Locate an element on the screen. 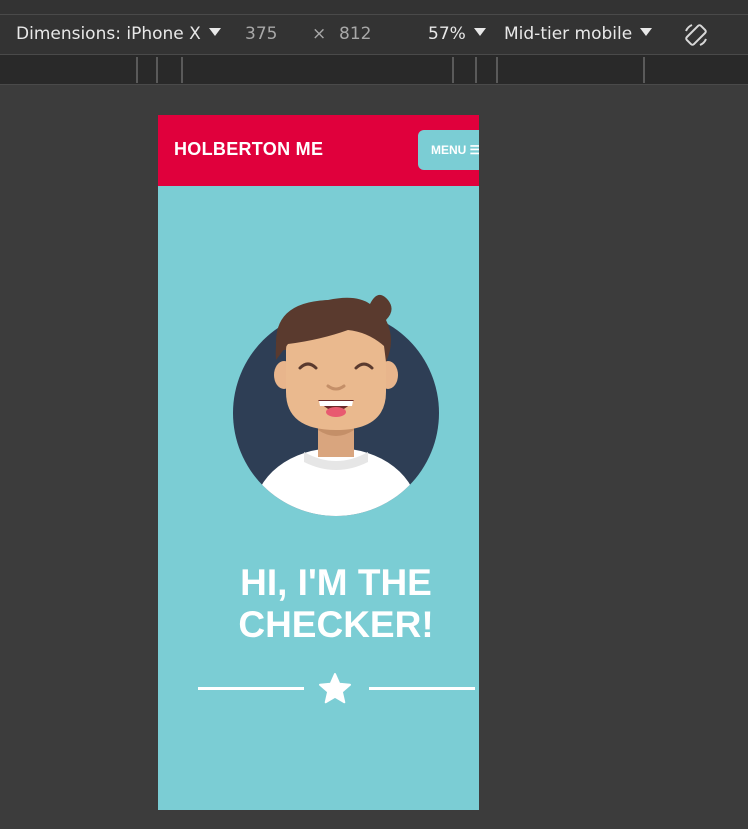 The width and height of the screenshot is (748, 829). hero-title-line-2: CHECKER! is located at coordinates (336, 624).